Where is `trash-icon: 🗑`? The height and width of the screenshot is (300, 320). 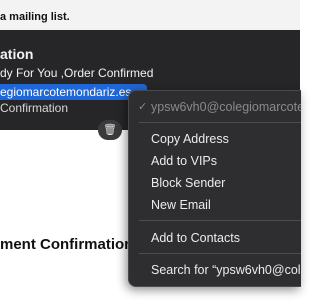
trash-icon: 🗑 is located at coordinates (110, 130).